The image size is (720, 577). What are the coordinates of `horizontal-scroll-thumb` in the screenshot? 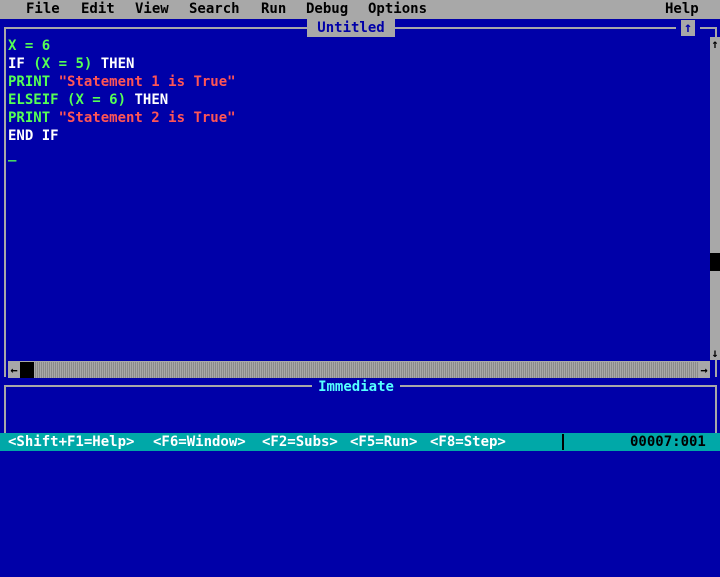 It's located at (27, 370).